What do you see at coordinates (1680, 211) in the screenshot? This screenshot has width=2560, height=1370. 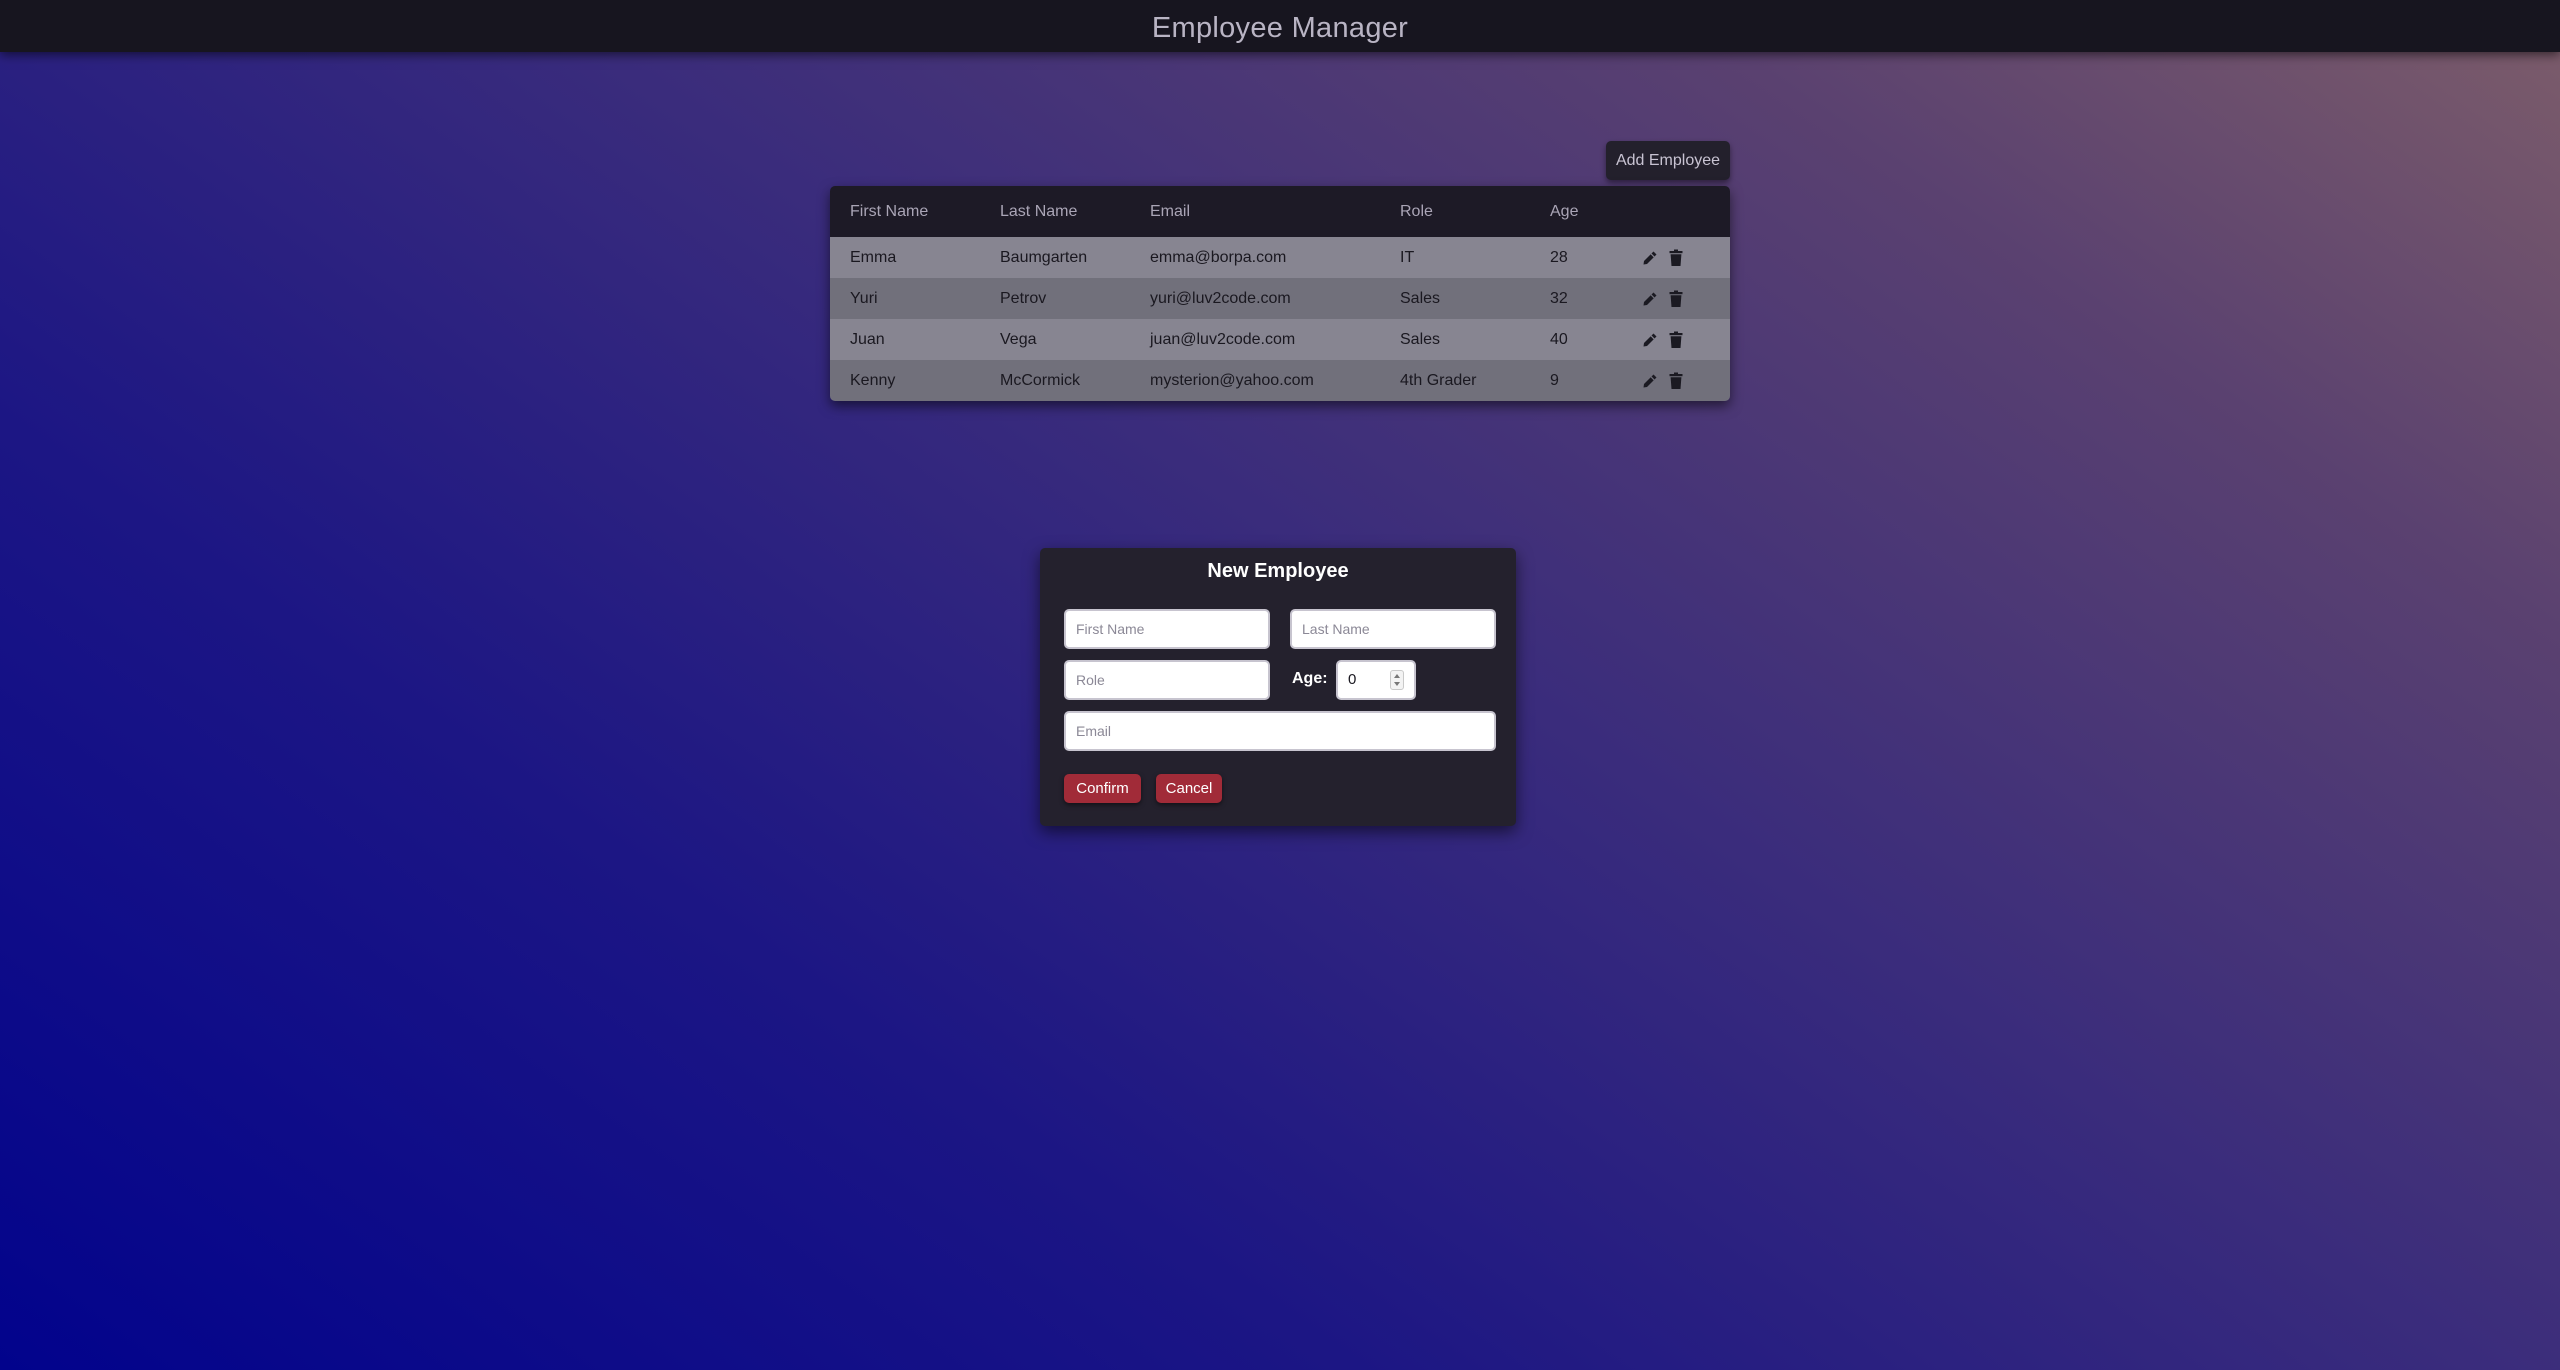 I see `column-header-actions` at bounding box center [1680, 211].